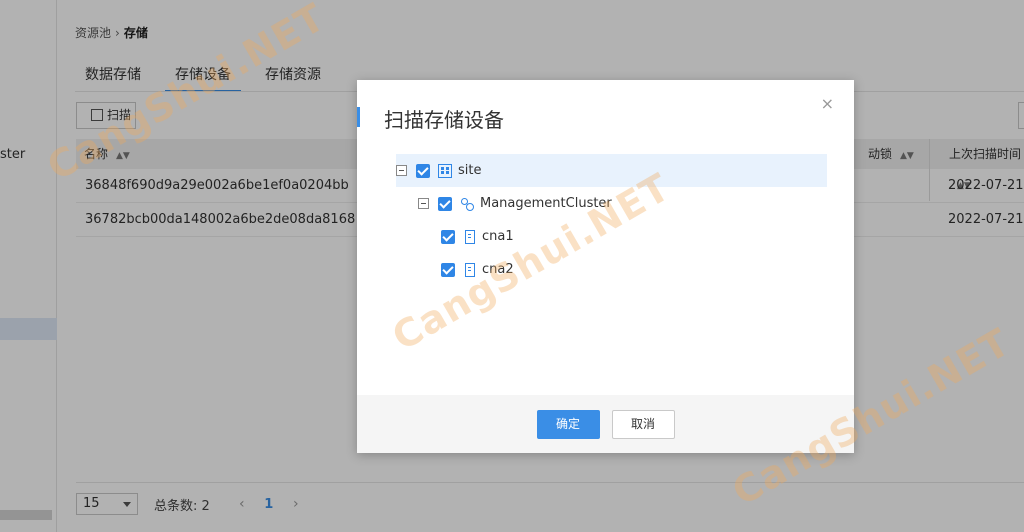  What do you see at coordinates (568, 424) in the screenshot?
I see `confirm-button: 确定` at bounding box center [568, 424].